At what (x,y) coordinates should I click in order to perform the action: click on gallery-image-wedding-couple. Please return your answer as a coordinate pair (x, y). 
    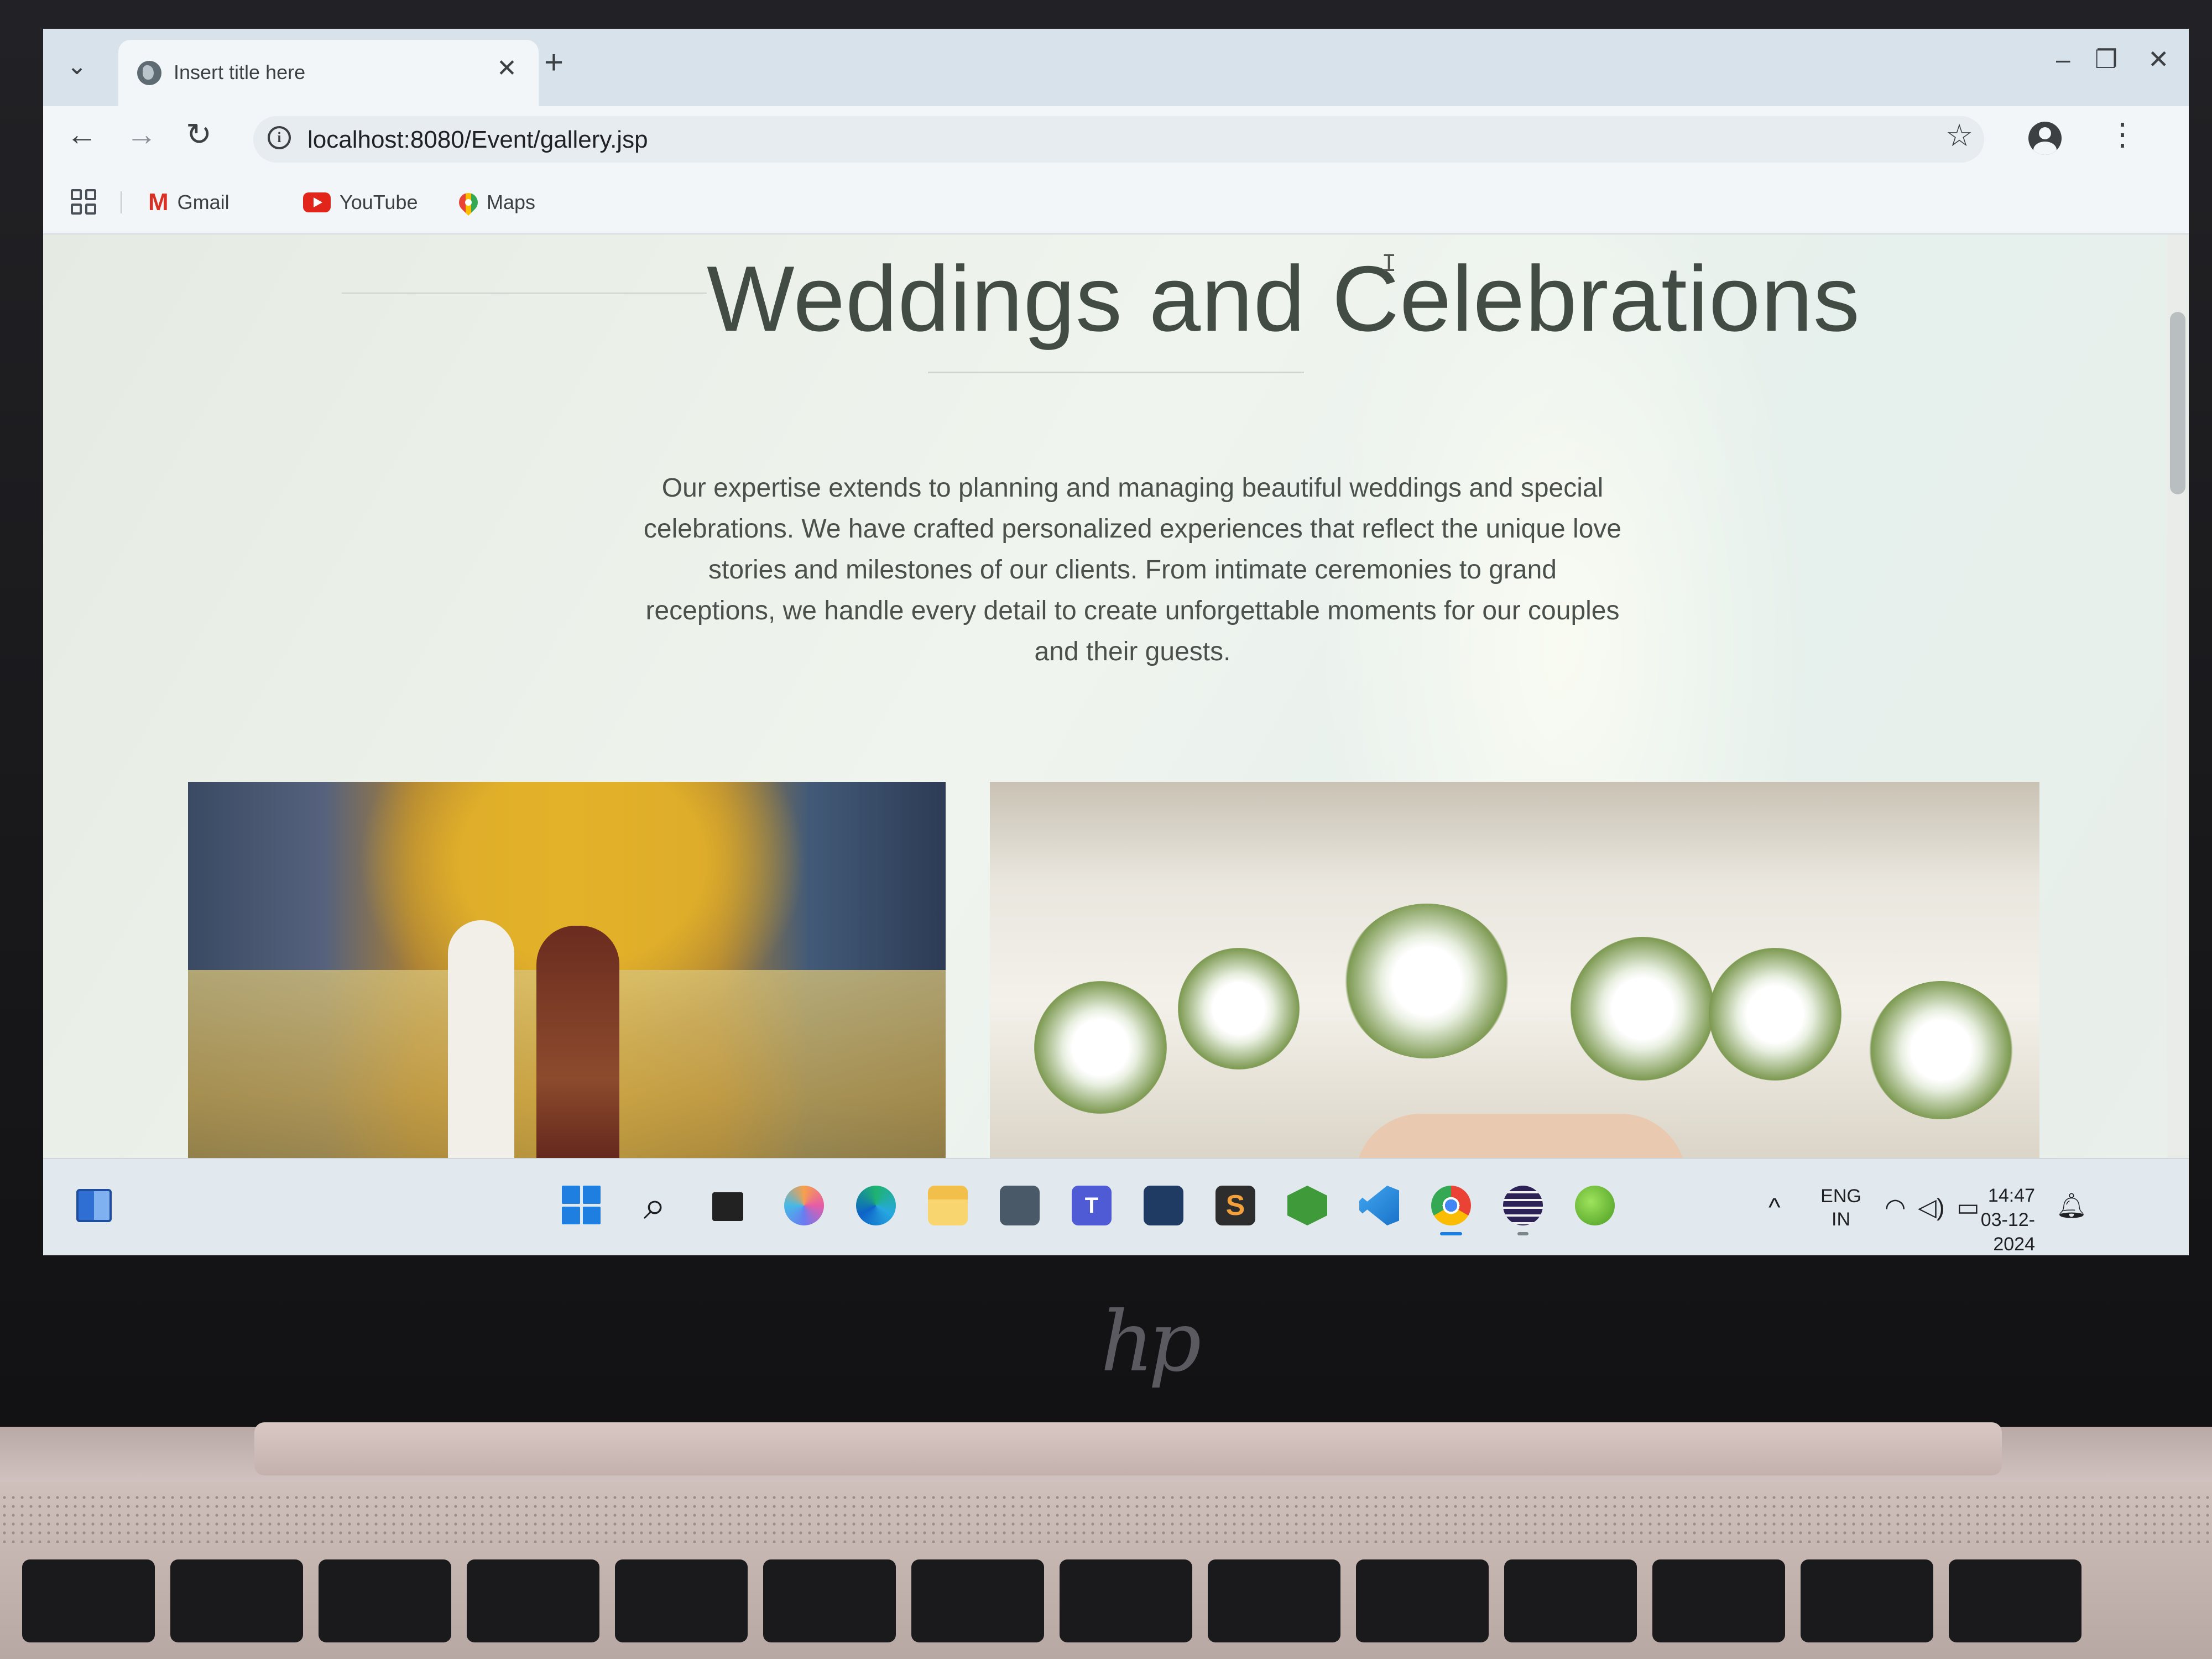
    Looking at the image, I should click on (567, 970).